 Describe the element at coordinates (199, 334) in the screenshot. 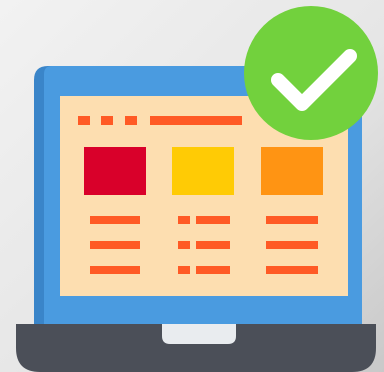

I see `laptop-base-notch` at that location.